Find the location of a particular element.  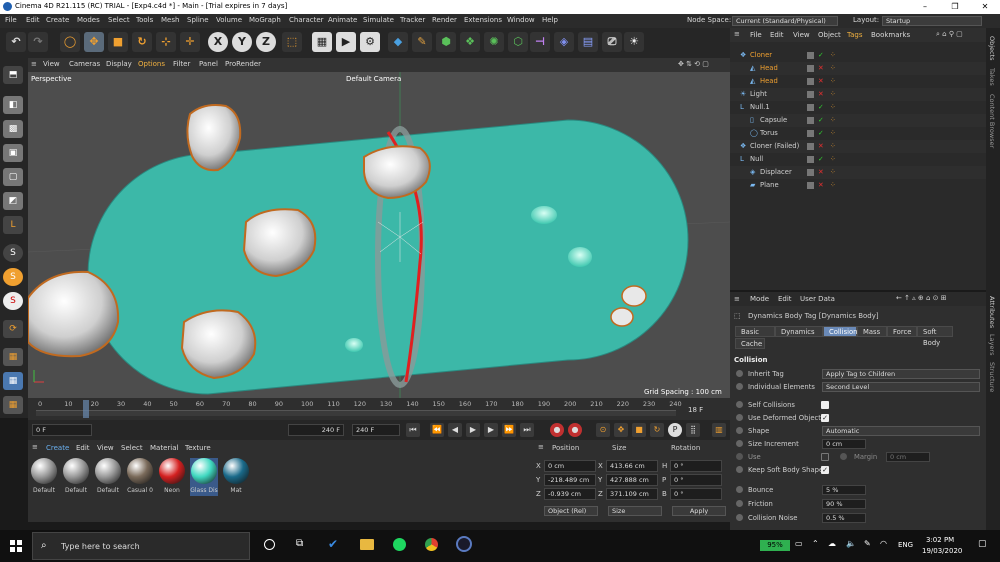

light-icon: ☀ is located at coordinates (634, 42).